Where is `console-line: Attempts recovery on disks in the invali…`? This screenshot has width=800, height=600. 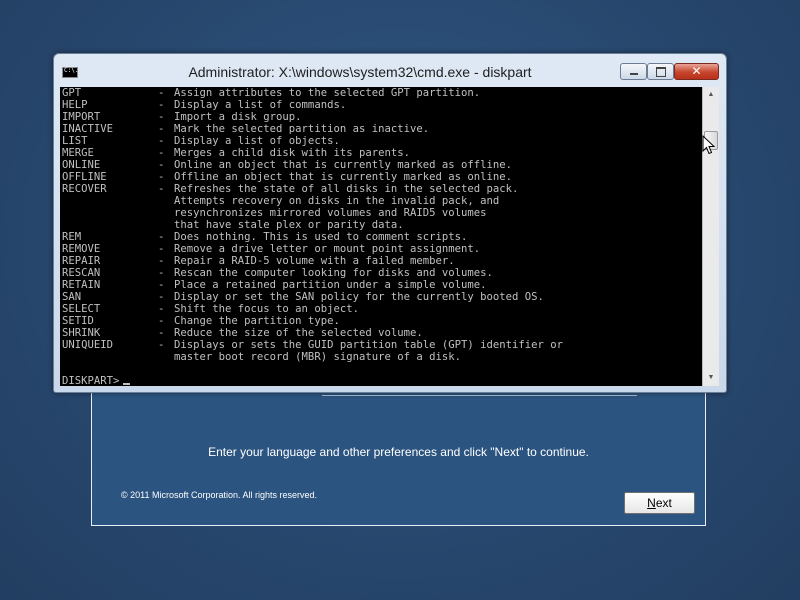 console-line: Attempts recovery on disks in the invali… is located at coordinates (312, 201).